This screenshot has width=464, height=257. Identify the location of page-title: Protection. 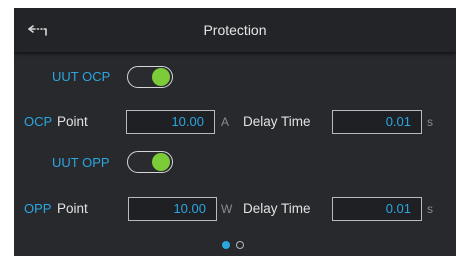
(235, 30).